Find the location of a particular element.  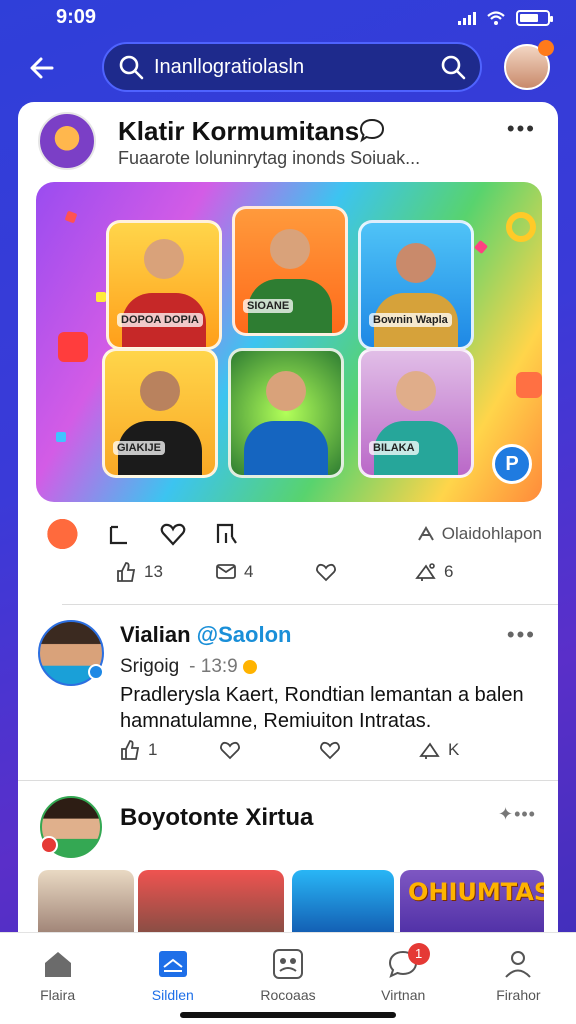

post-stats: 1 K is located at coordinates (318, 750).